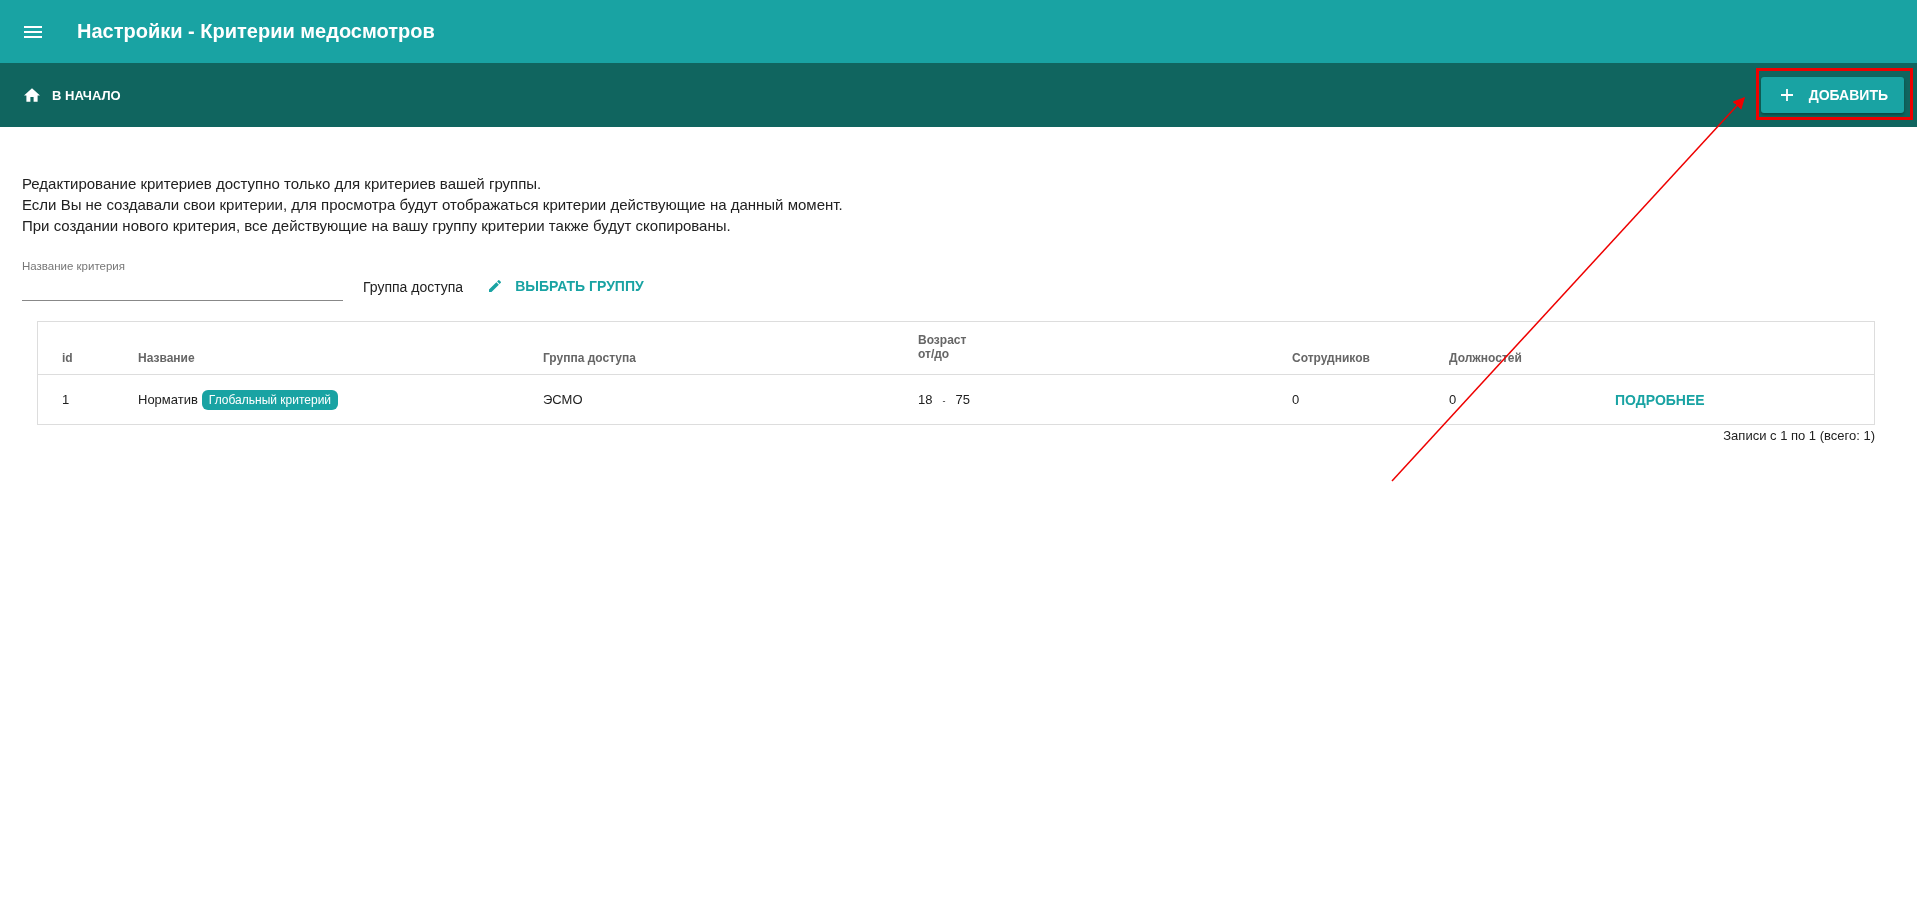  What do you see at coordinates (563, 399) in the screenshot?
I see `table-cell-text: ЭСМО` at bounding box center [563, 399].